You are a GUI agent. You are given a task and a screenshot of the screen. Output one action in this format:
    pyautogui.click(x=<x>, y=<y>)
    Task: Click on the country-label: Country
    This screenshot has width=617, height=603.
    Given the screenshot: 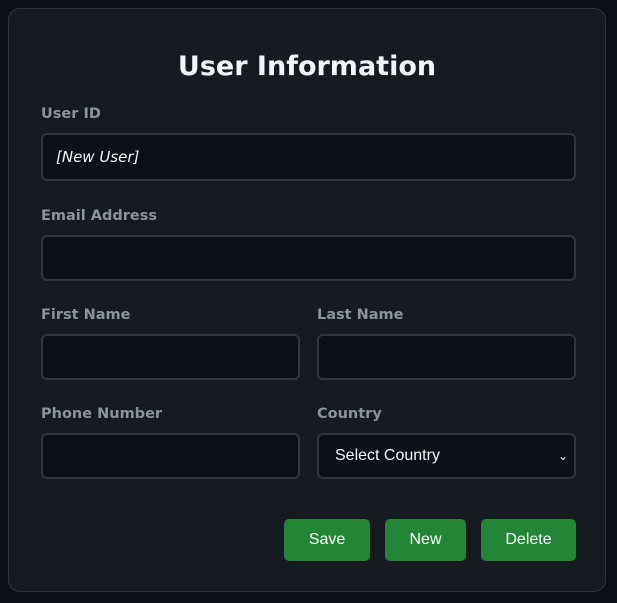 What is the action you would take?
    pyautogui.click(x=349, y=414)
    